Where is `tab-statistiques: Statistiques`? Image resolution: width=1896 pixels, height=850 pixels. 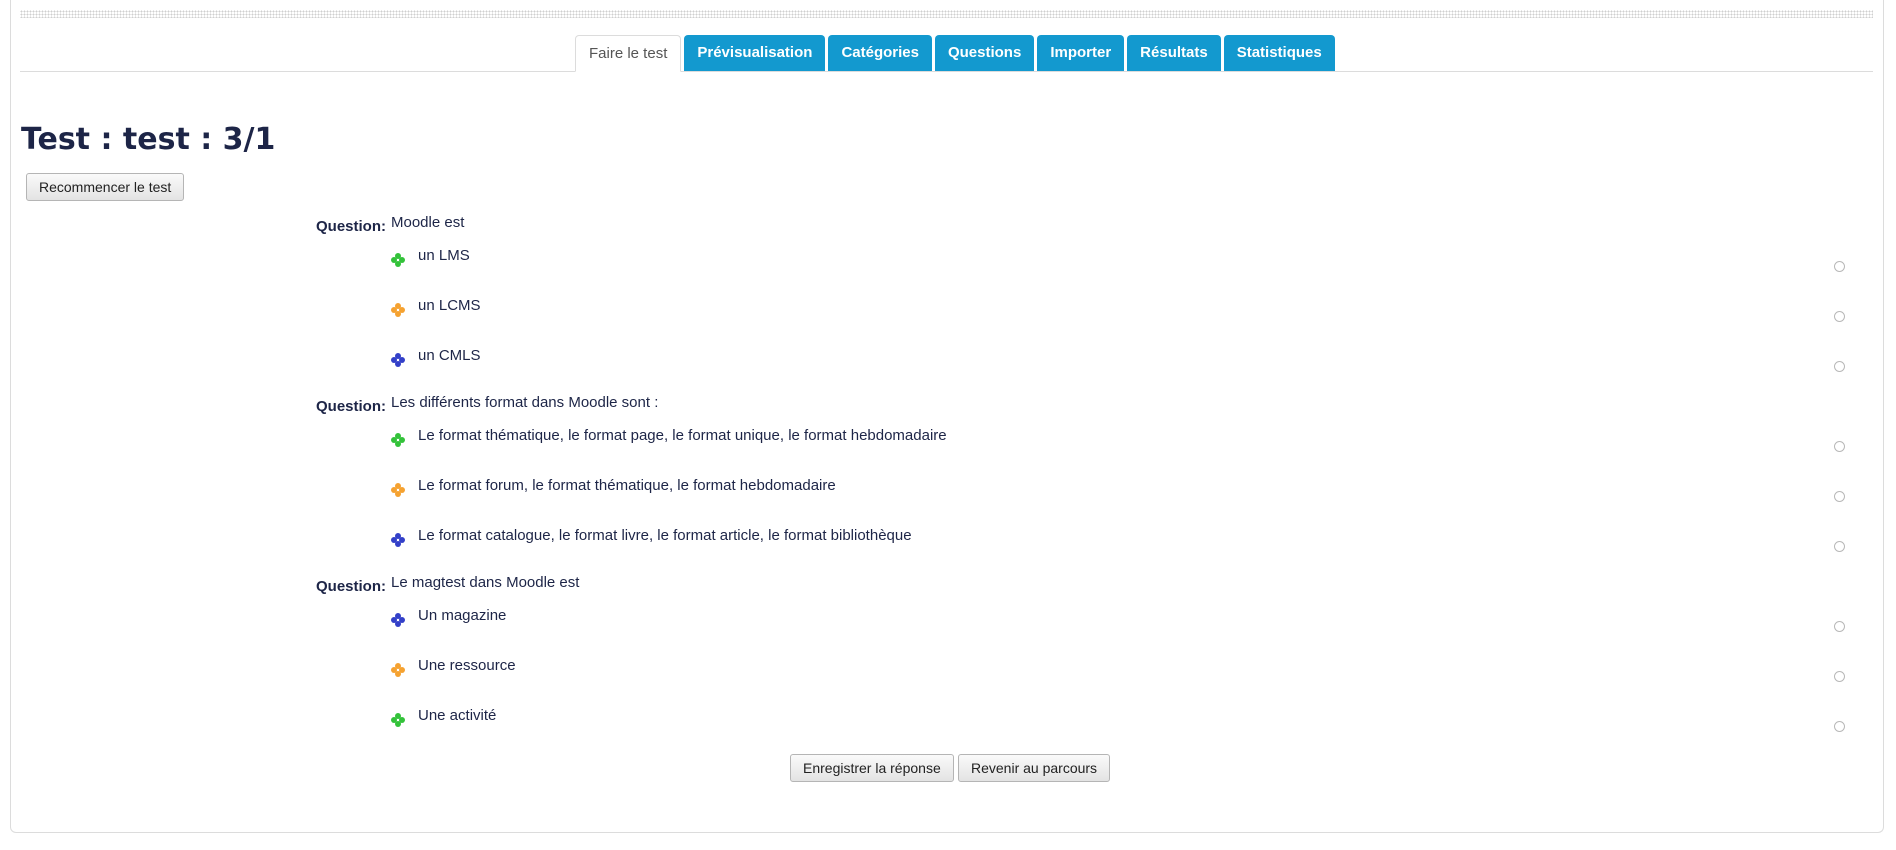
tab-statistiques: Statistiques is located at coordinates (1279, 53).